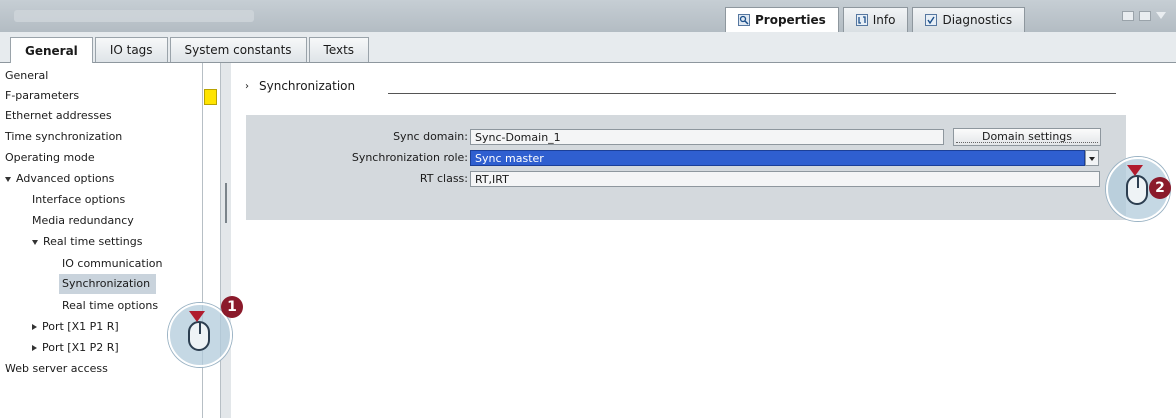 The width and height of the screenshot is (1176, 418). Describe the element at coordinates (744, 20) in the screenshot. I see `properties-icon` at that location.